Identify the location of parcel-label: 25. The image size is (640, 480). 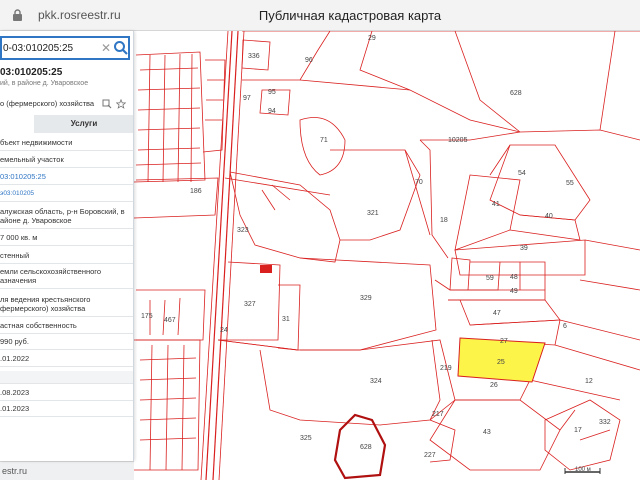
(501, 362).